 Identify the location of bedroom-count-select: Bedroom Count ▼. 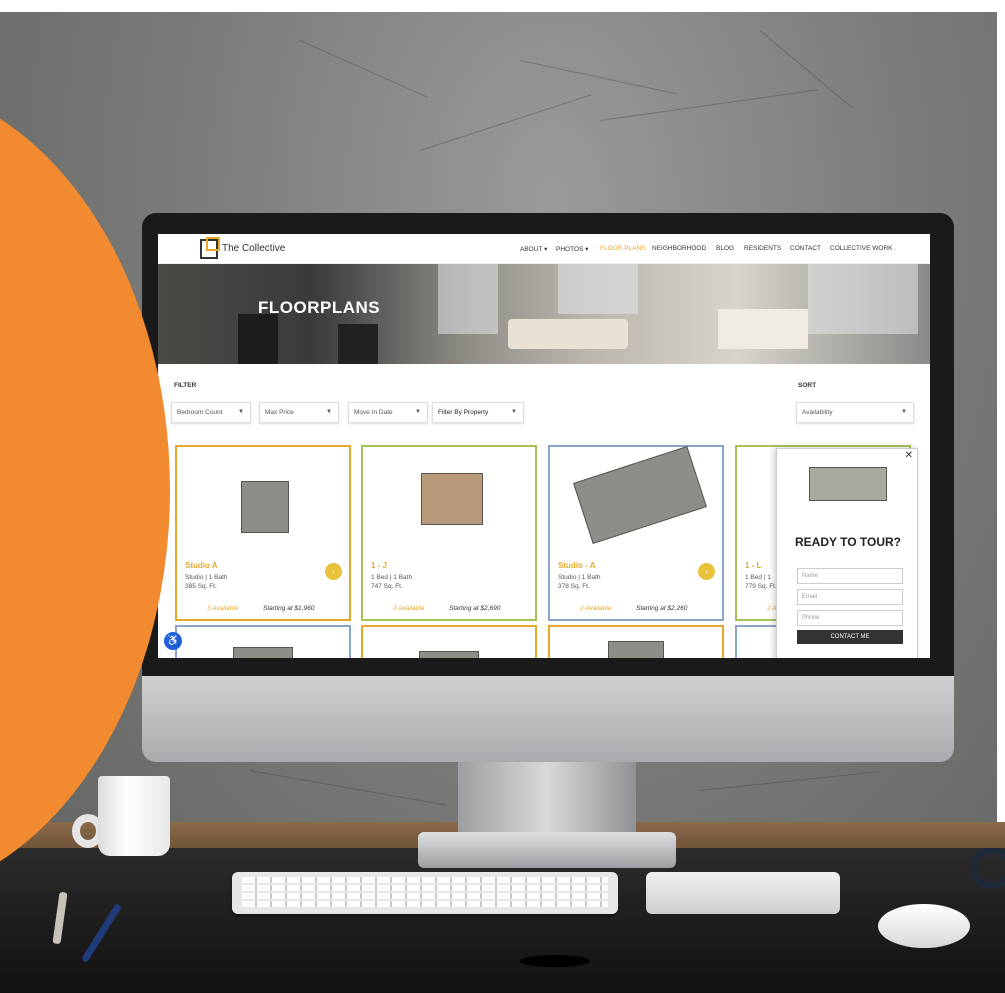
(211, 412).